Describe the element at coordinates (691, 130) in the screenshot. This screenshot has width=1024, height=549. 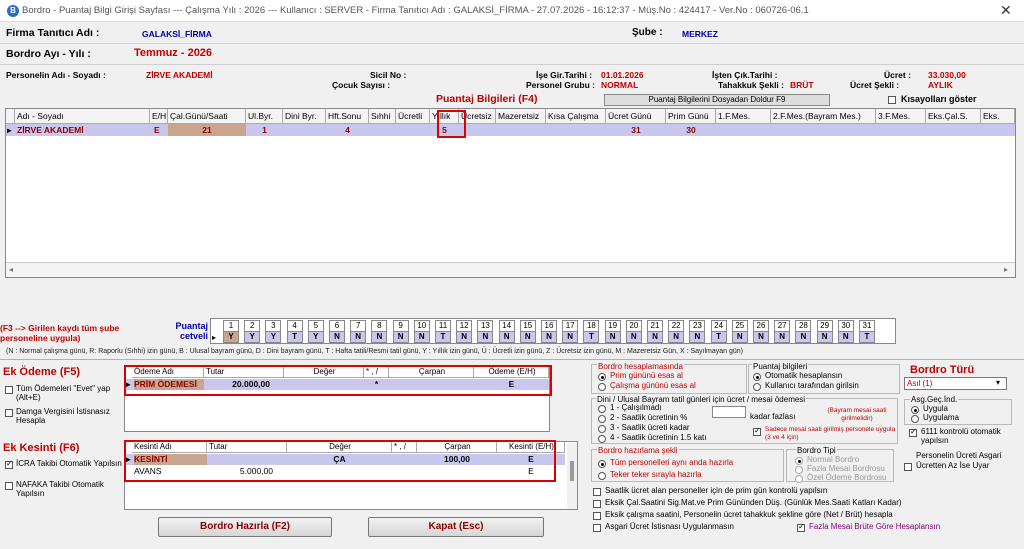
I see `cell-prim-gunu: 30` at that location.